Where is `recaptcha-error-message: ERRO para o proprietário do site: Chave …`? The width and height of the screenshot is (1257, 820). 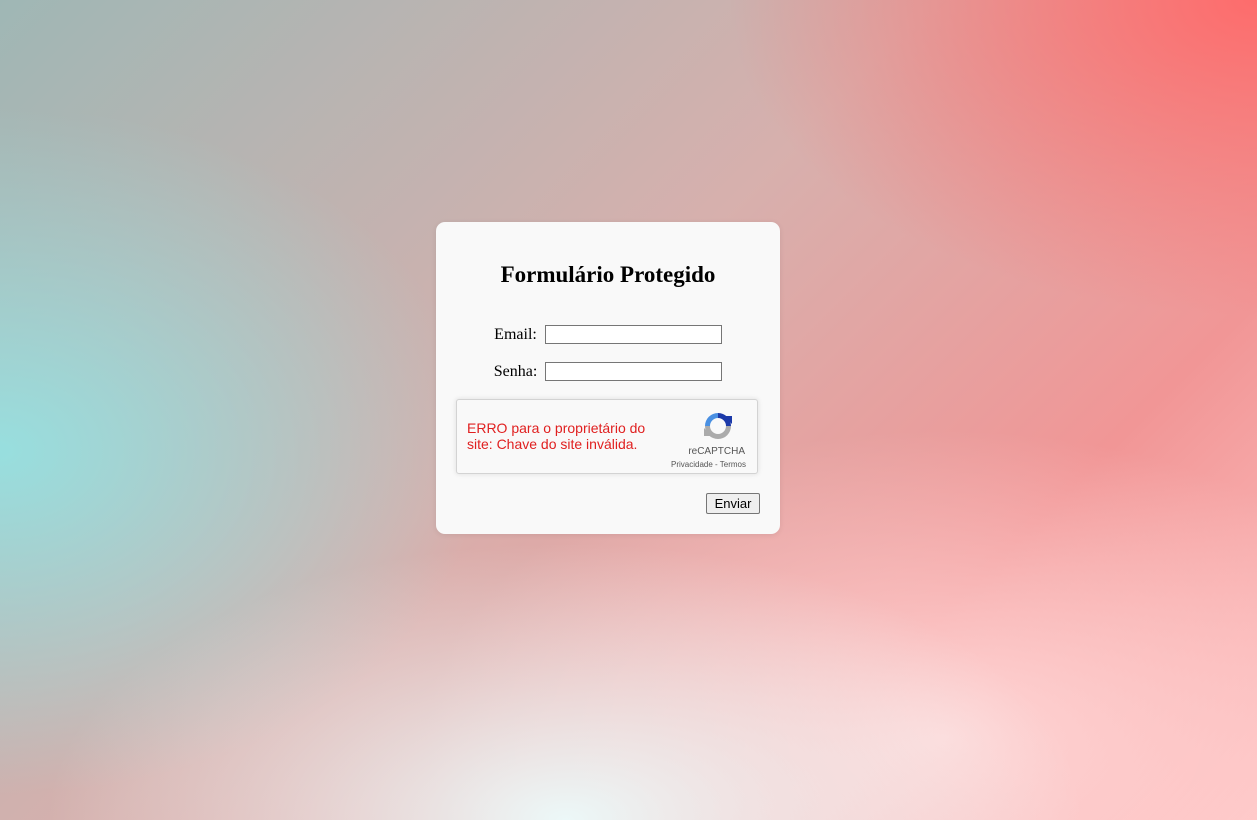 recaptcha-error-message: ERRO para o proprietário do site: Chave … is located at coordinates (556, 436).